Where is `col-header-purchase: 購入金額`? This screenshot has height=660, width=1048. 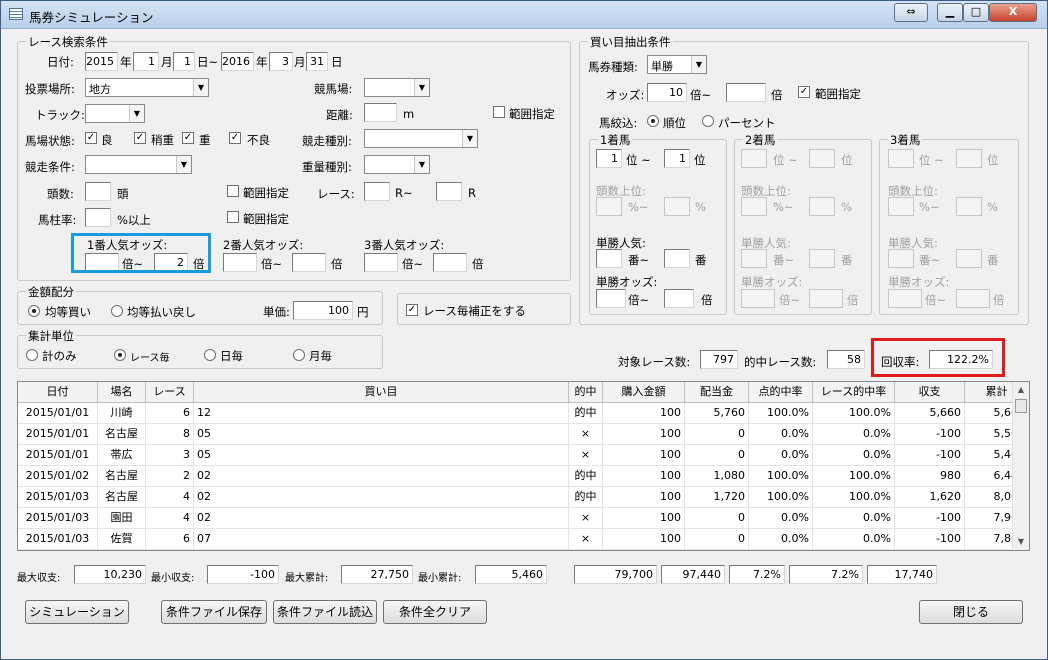 col-header-purchase: 購入金額 is located at coordinates (644, 392).